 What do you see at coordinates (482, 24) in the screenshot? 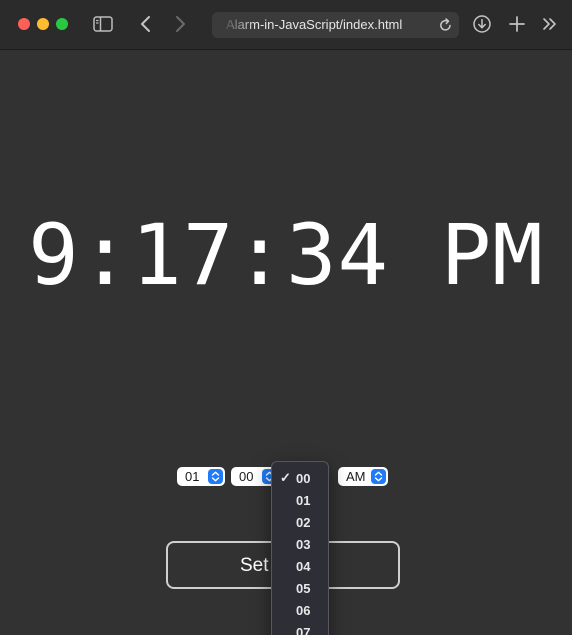
I see `download-icon` at bounding box center [482, 24].